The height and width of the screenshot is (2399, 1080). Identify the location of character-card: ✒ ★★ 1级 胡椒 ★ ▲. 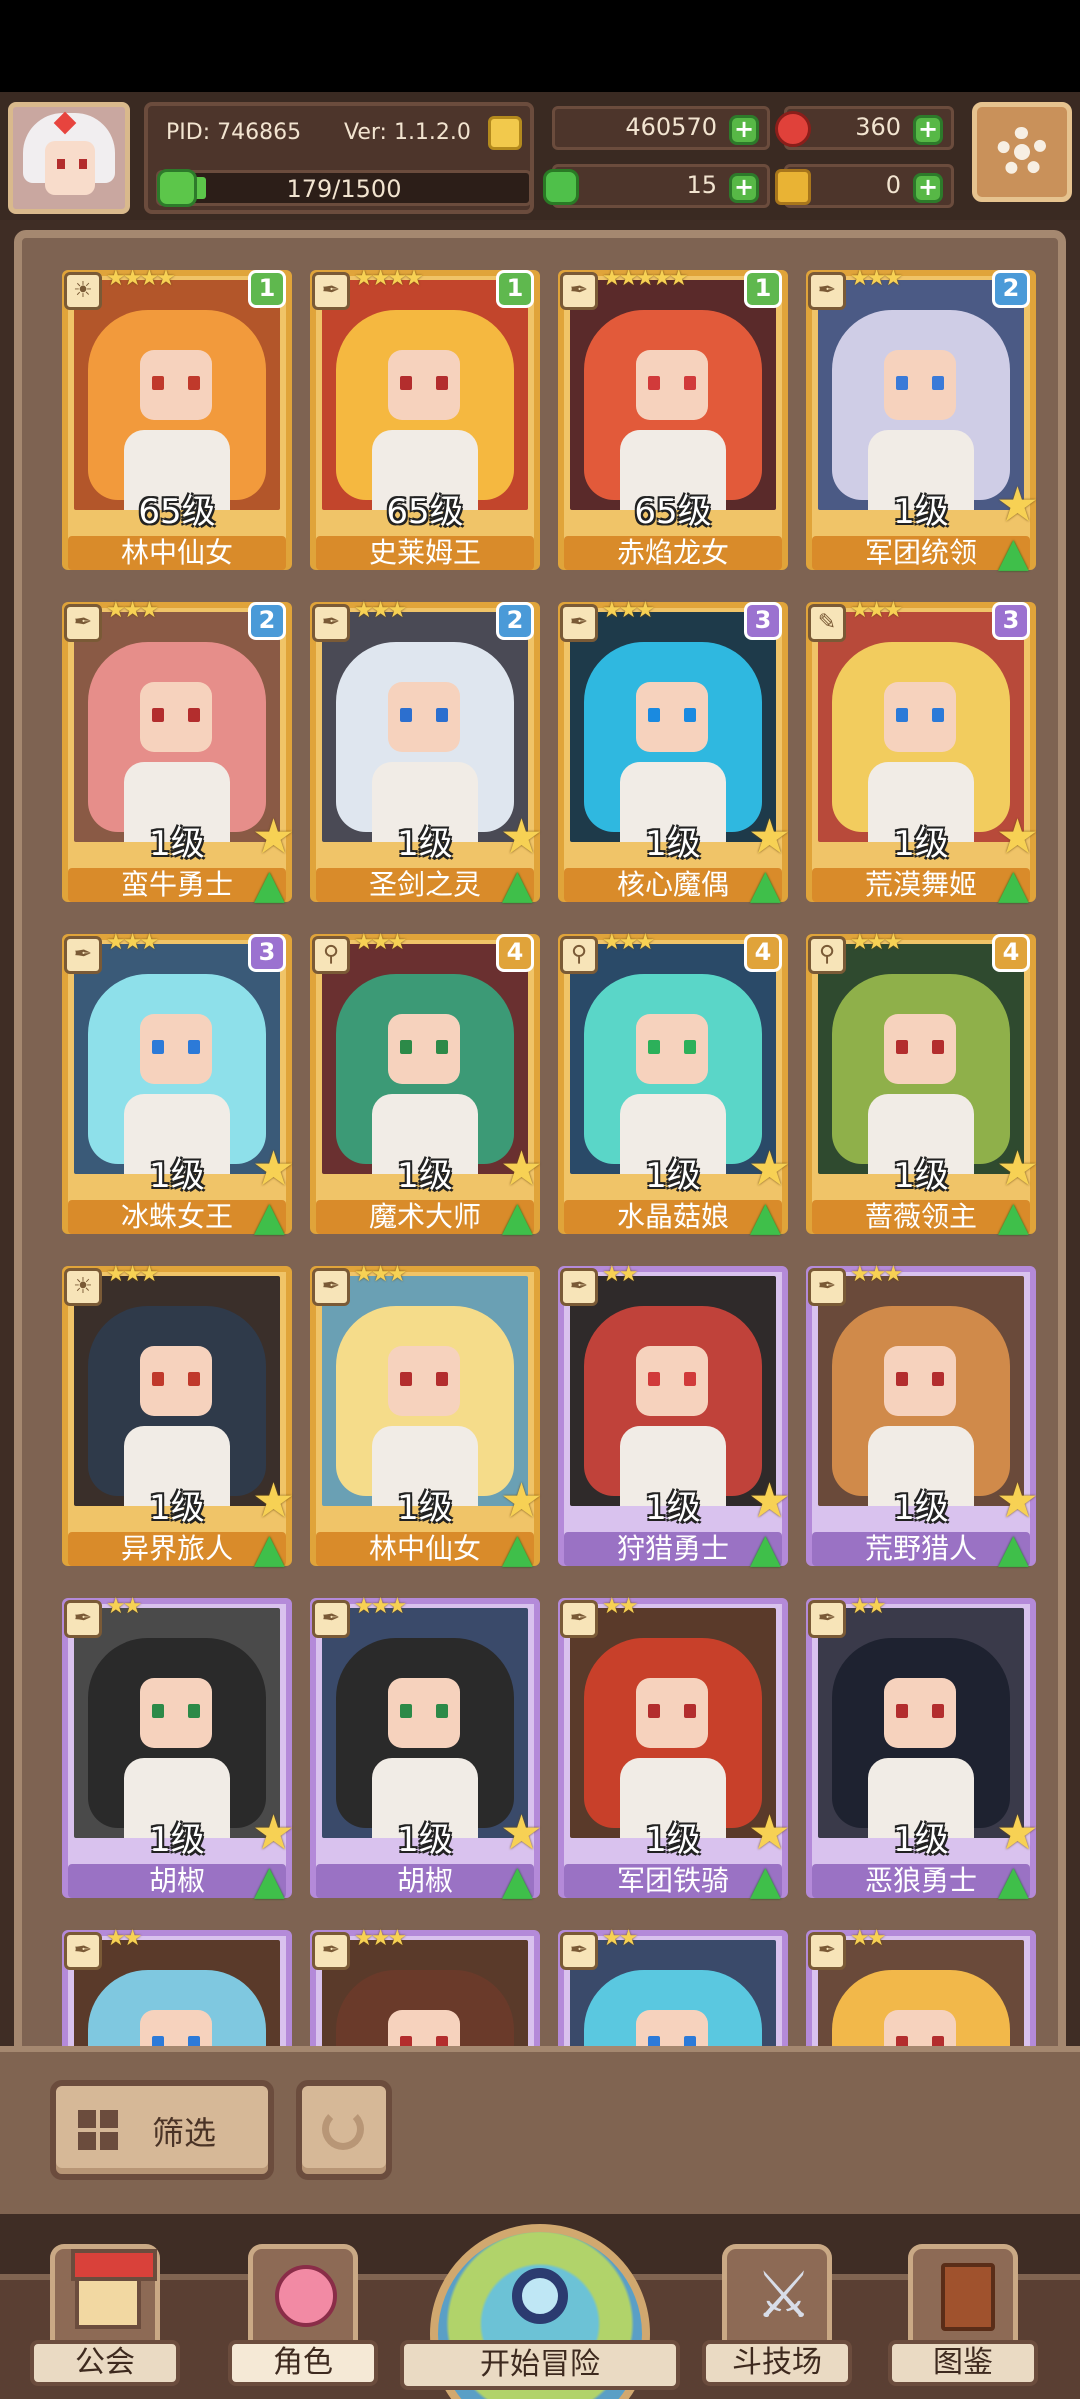
(184, 1751).